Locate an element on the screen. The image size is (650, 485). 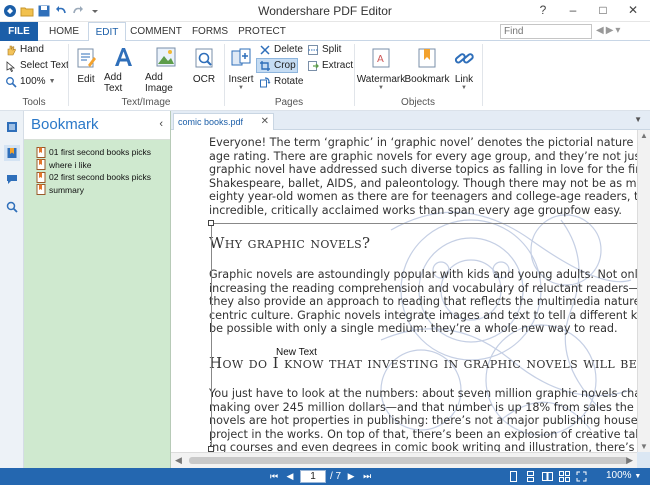
tab-edit: EDIT is located at coordinates (107, 32).